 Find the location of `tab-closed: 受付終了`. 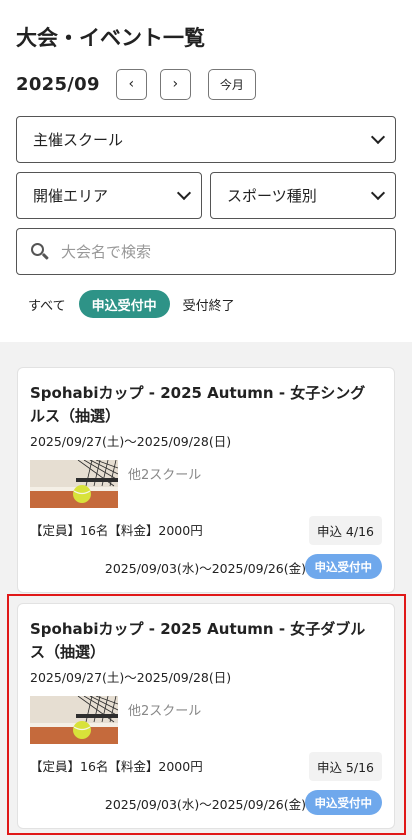

tab-closed: 受付終了 is located at coordinates (209, 304).